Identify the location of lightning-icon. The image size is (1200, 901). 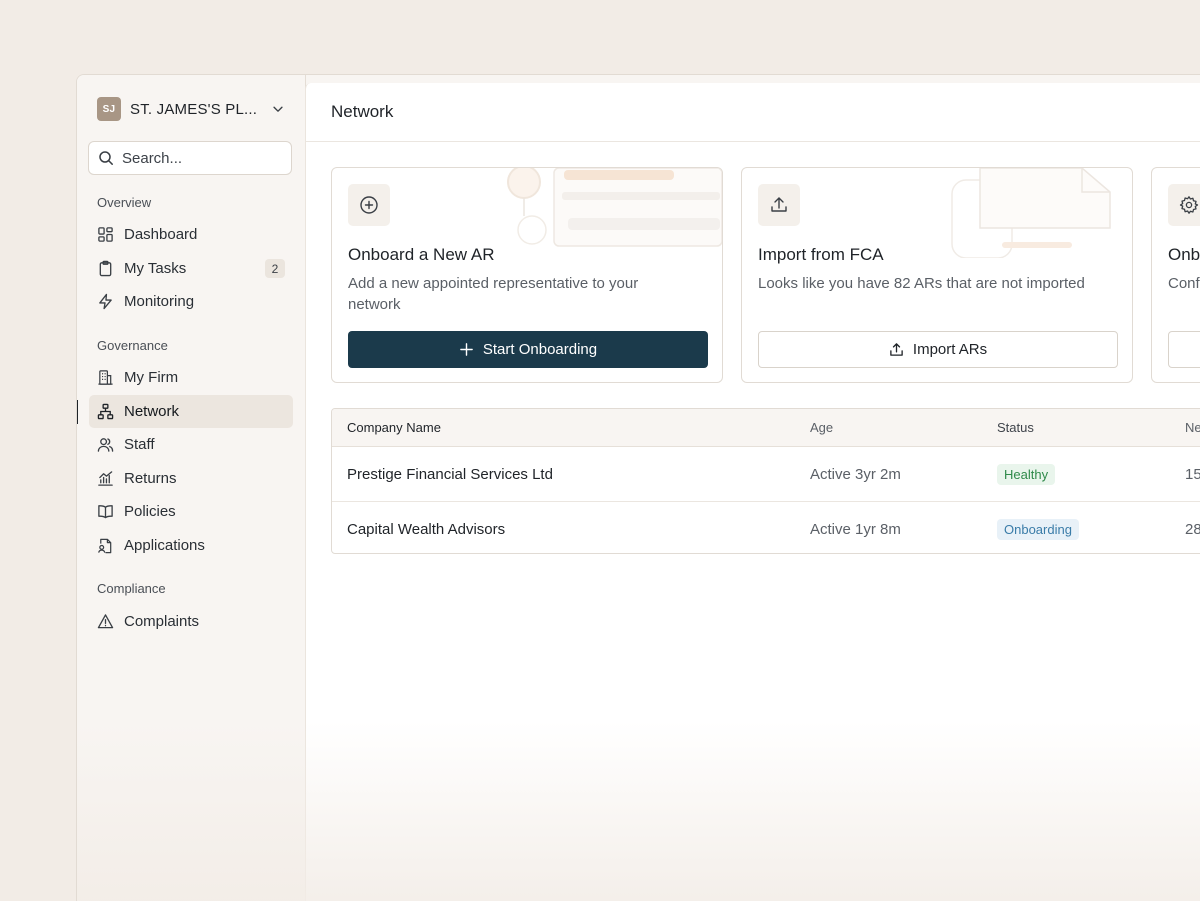
(105, 301).